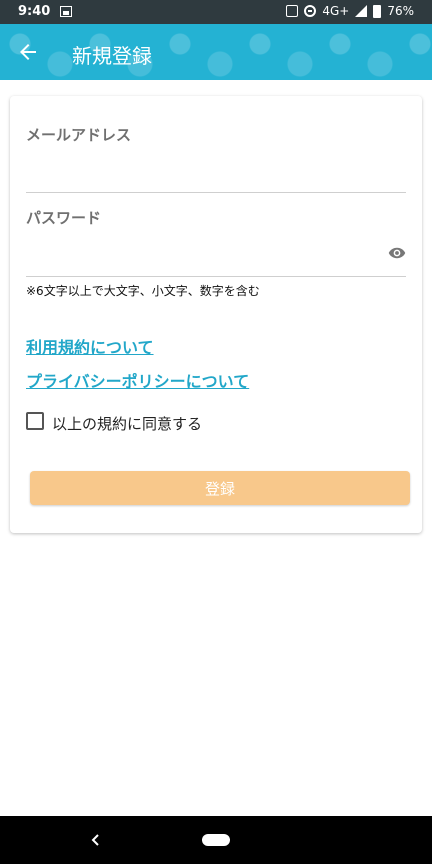  I want to click on email-field, so click(216, 192).